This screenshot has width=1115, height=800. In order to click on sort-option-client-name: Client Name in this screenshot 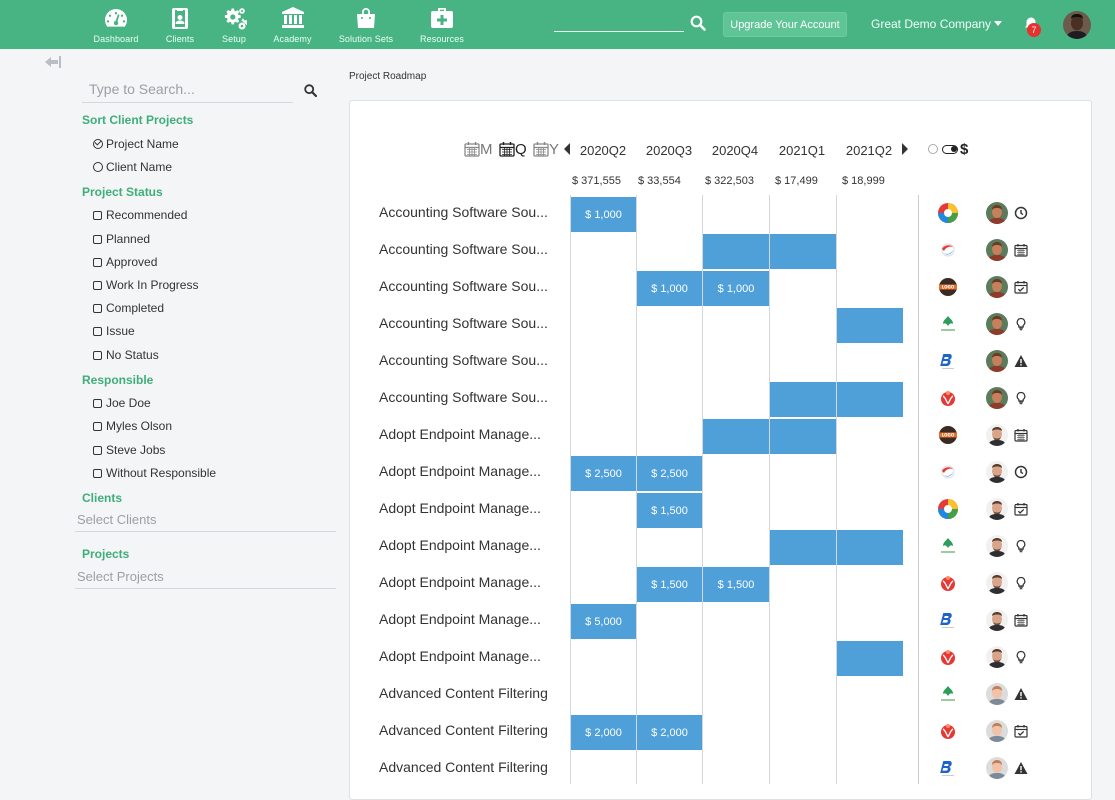, I will do `click(132, 167)`.